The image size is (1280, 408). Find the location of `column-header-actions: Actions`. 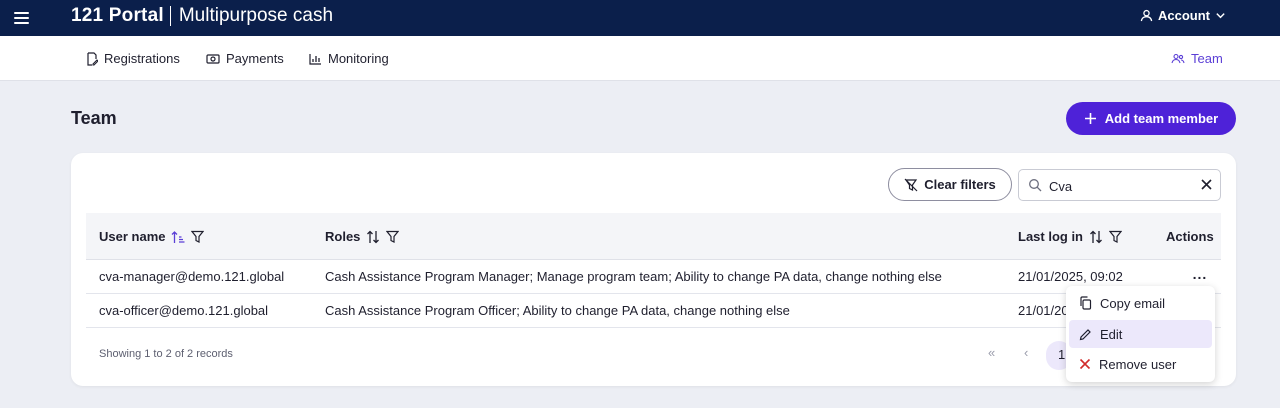

column-header-actions: Actions is located at coordinates (1190, 236).